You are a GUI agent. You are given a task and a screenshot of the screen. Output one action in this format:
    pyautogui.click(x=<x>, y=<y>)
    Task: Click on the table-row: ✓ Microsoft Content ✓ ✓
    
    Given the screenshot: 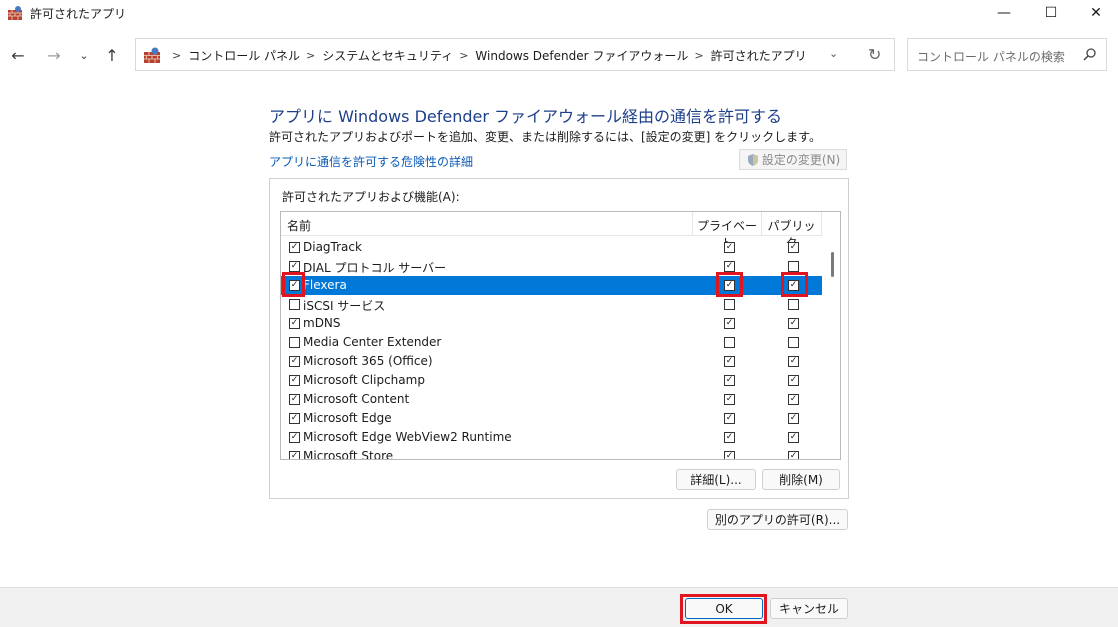 What is the action you would take?
    pyautogui.click(x=551, y=399)
    